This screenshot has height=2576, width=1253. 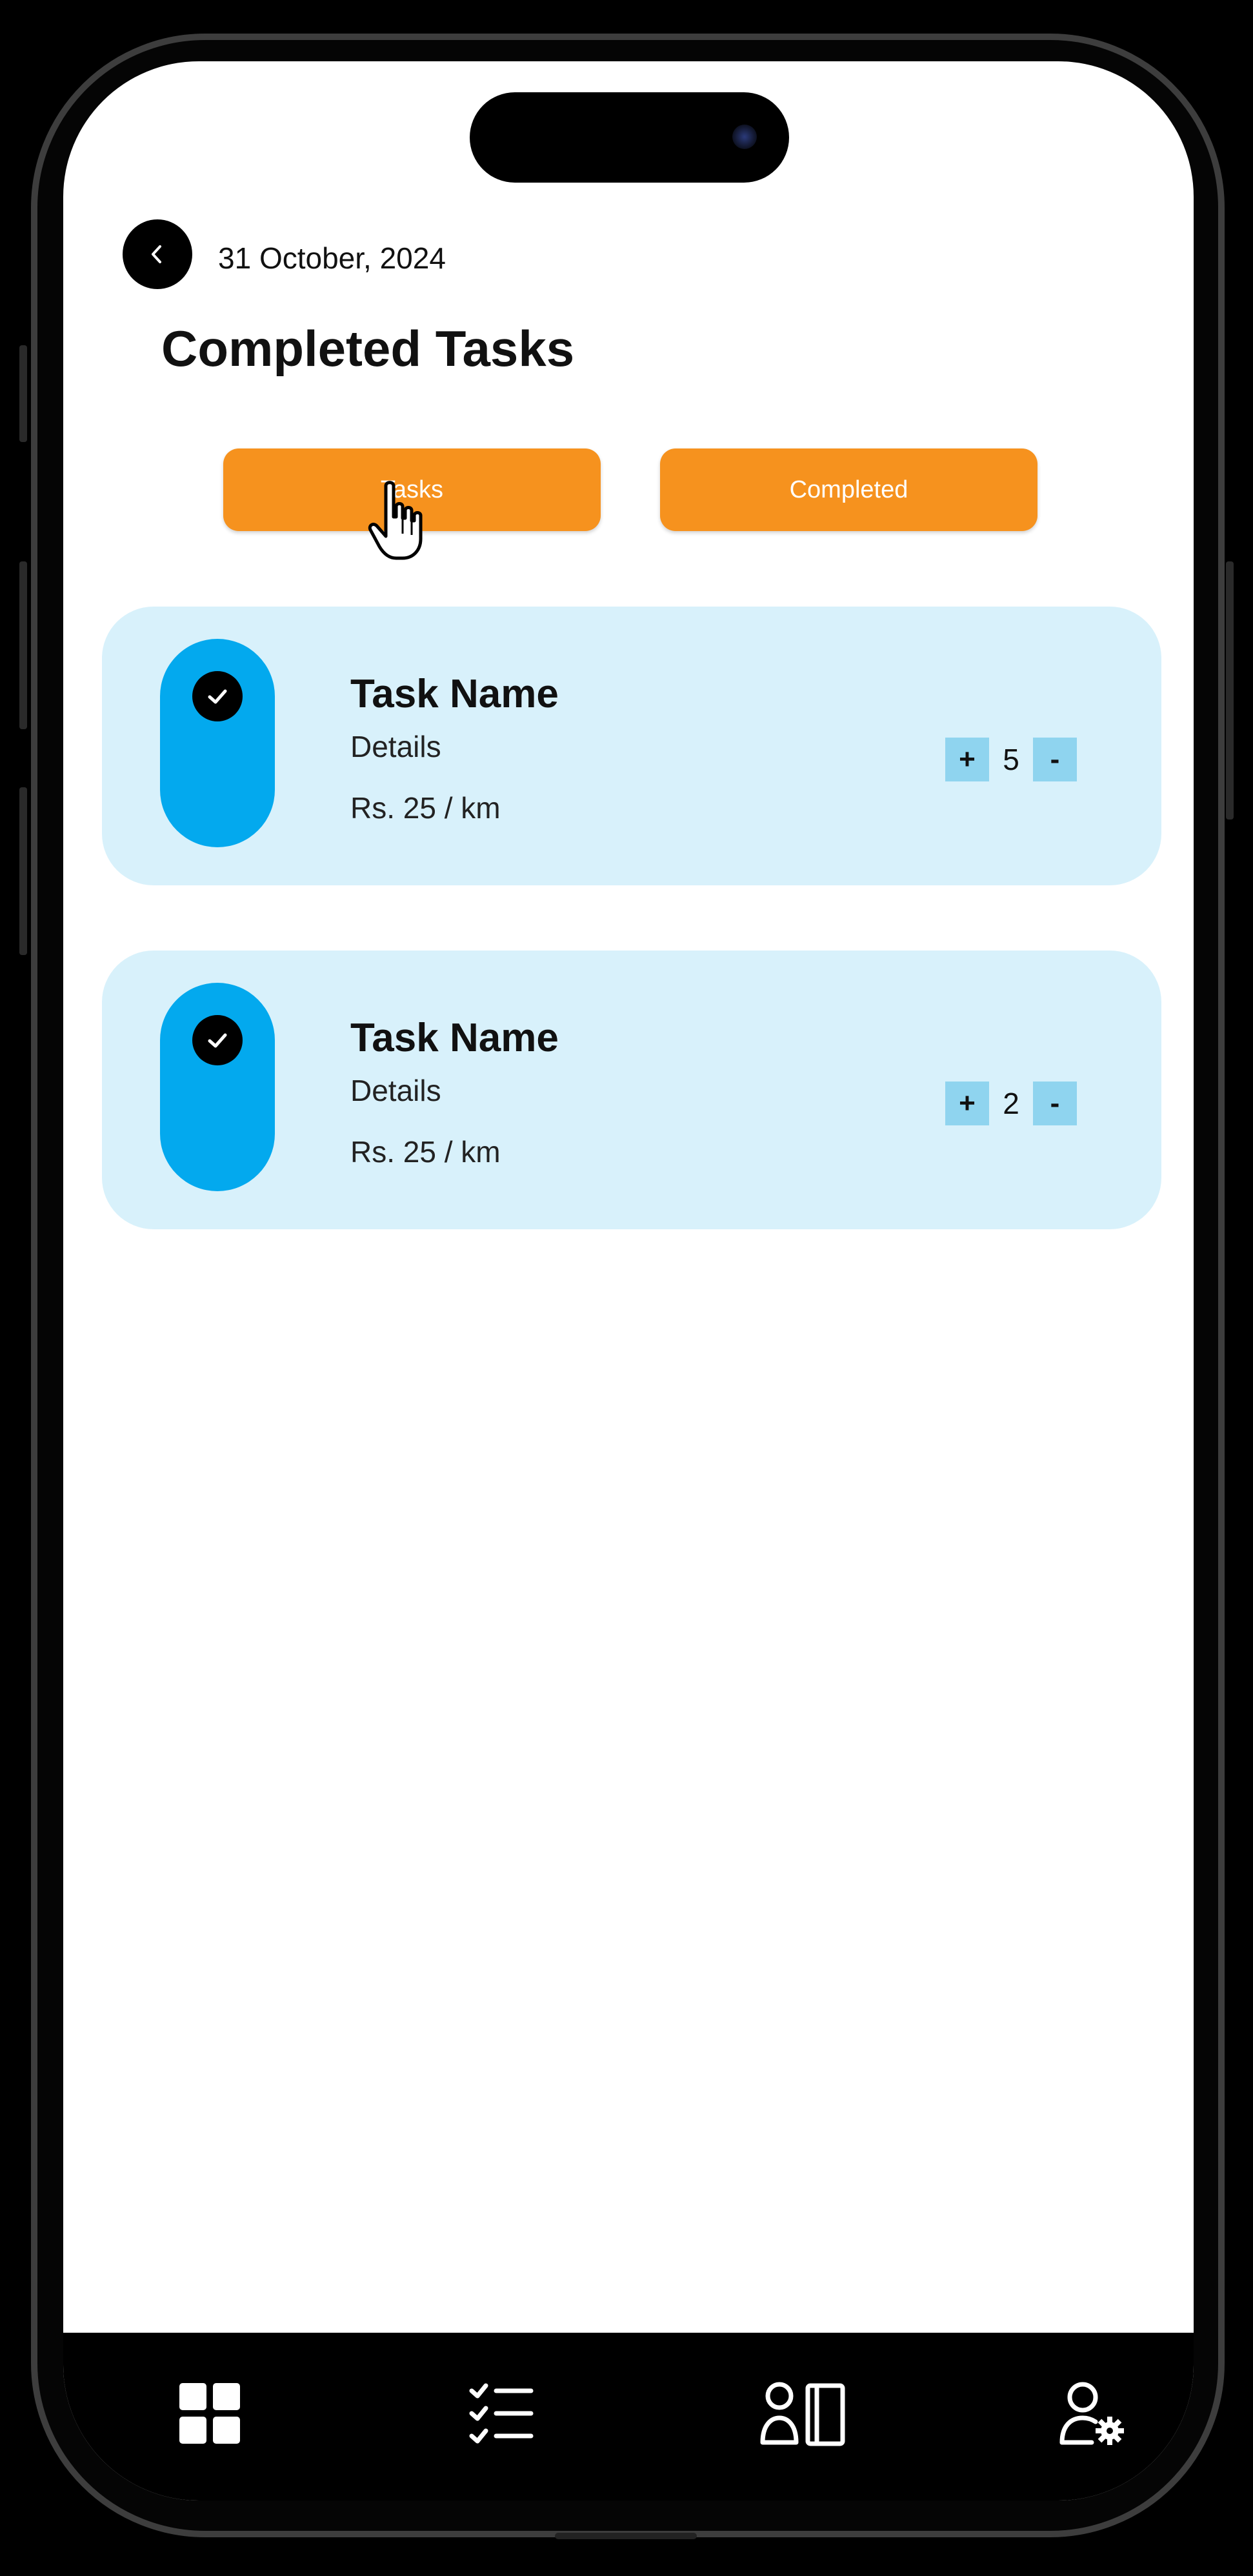 I want to click on tab-completed: Completed, so click(x=849, y=489).